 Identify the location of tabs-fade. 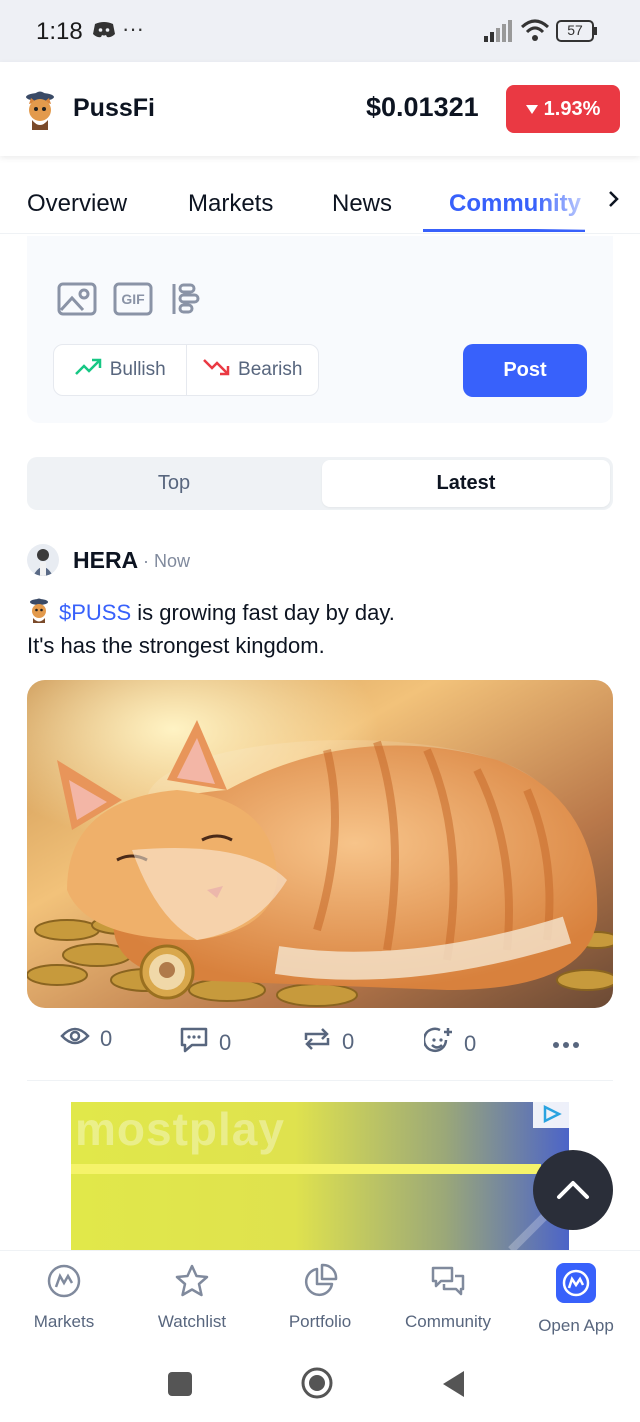
(570, 200).